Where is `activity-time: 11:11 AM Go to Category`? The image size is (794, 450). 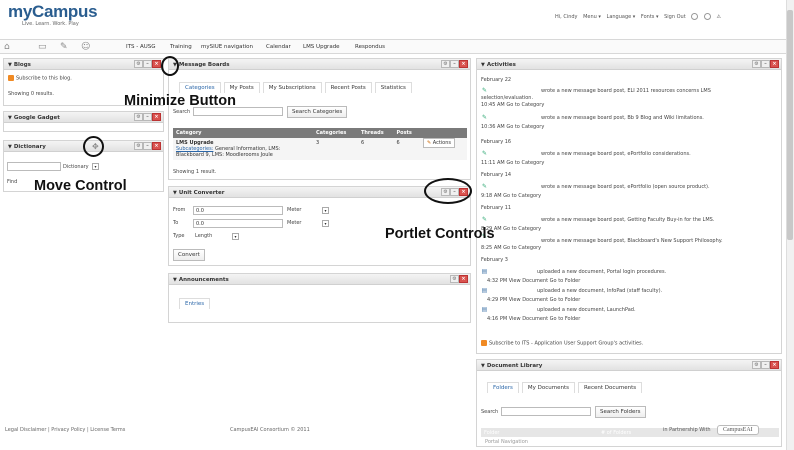 activity-time: 11:11 AM Go to Category is located at coordinates (512, 163).